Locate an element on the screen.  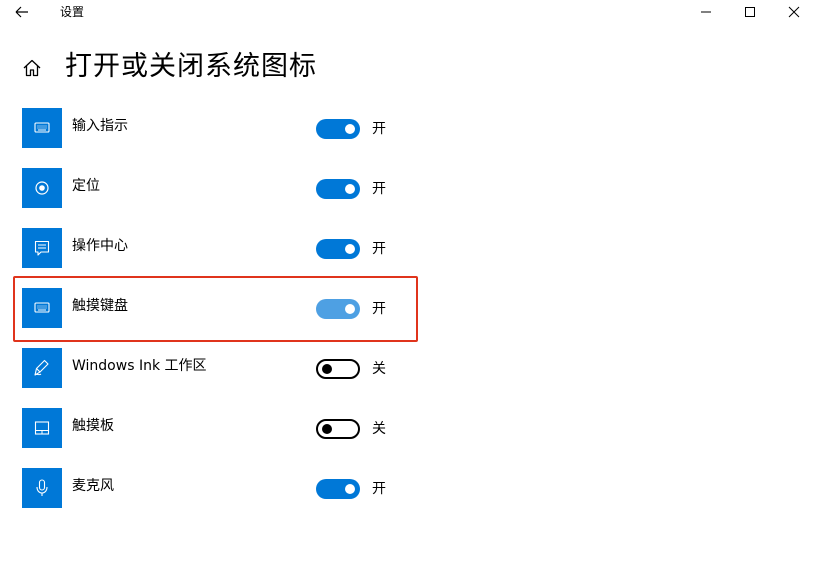
setting-item-location: 定位 开 is located at coordinates (406, 188).